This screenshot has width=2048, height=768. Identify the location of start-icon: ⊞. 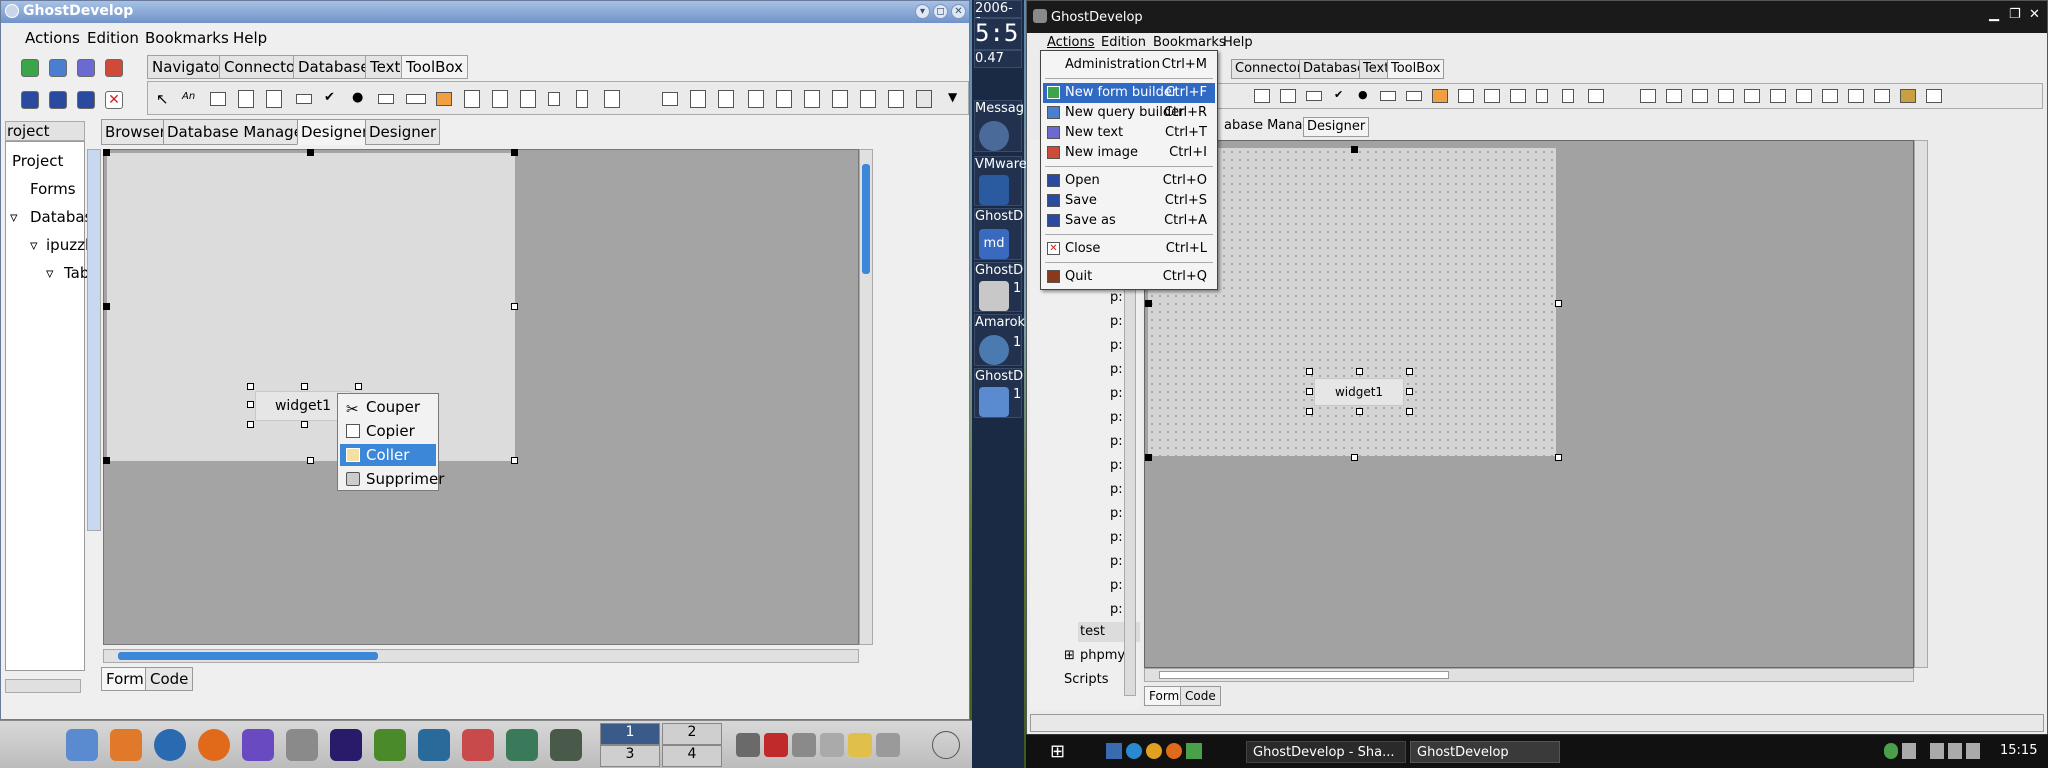
(1057, 751).